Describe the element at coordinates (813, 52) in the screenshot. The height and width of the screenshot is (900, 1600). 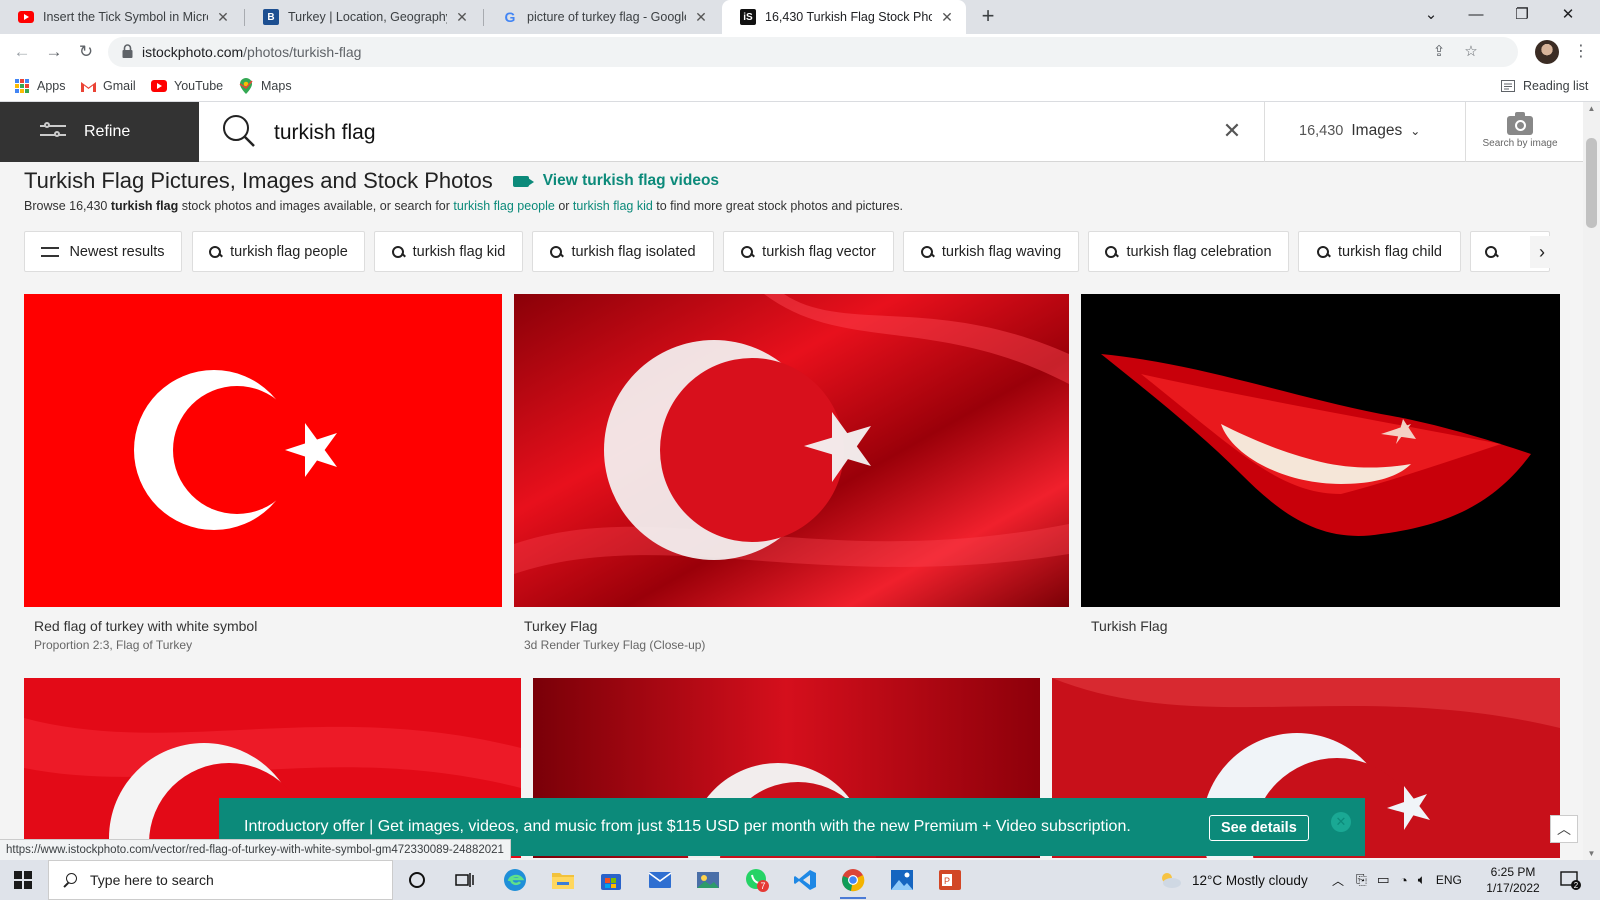
I see `address-bar: istockphoto.com/photos/turkish-flag ⇪ ☆` at that location.